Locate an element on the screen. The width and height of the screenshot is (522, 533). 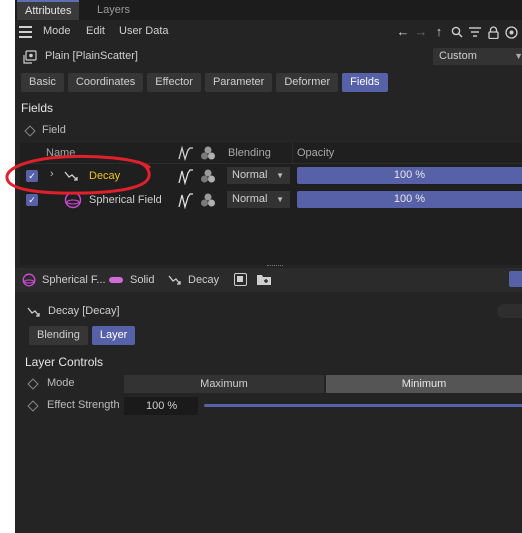
list-item-spherical-field: ✓ Spherical Field Normal ▼ 100 % is located at coordinates (271, 200).